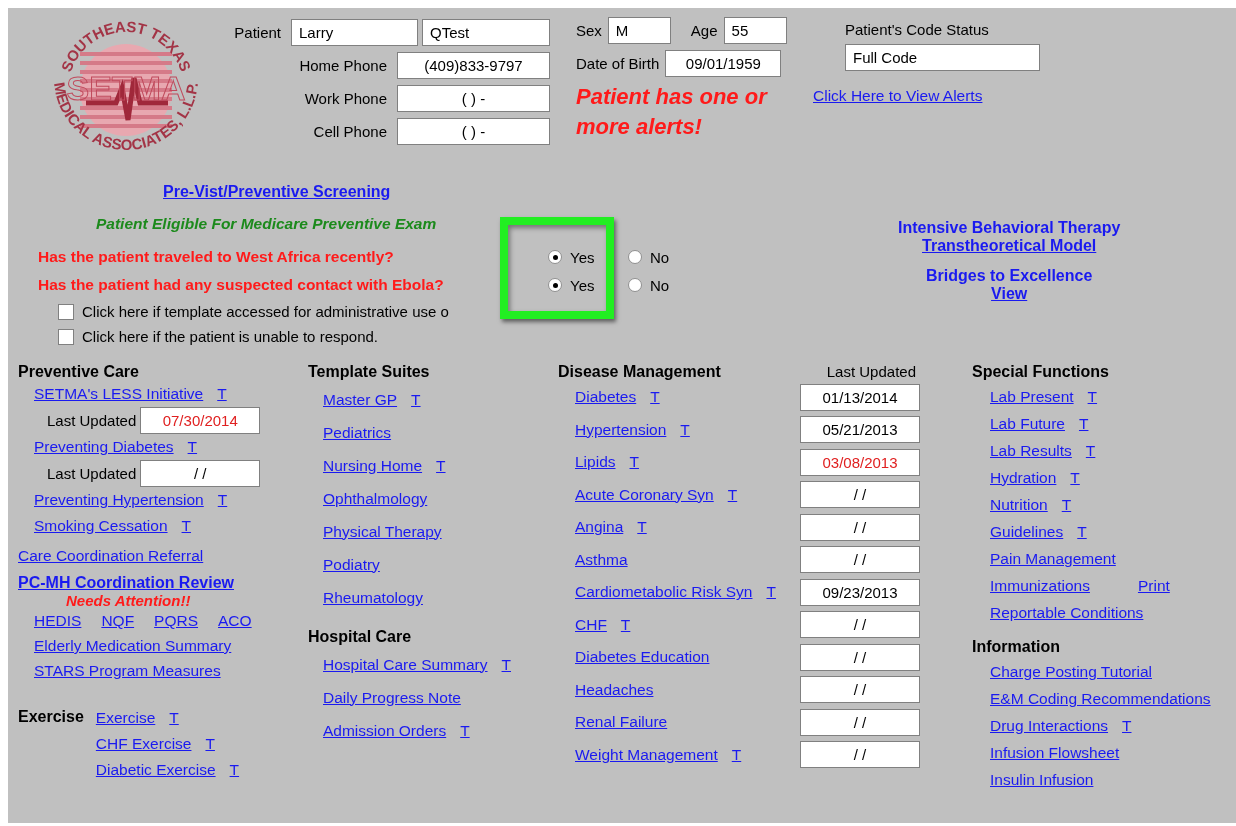  Describe the element at coordinates (1027, 423) in the screenshot. I see `link: Lab Future` at that location.